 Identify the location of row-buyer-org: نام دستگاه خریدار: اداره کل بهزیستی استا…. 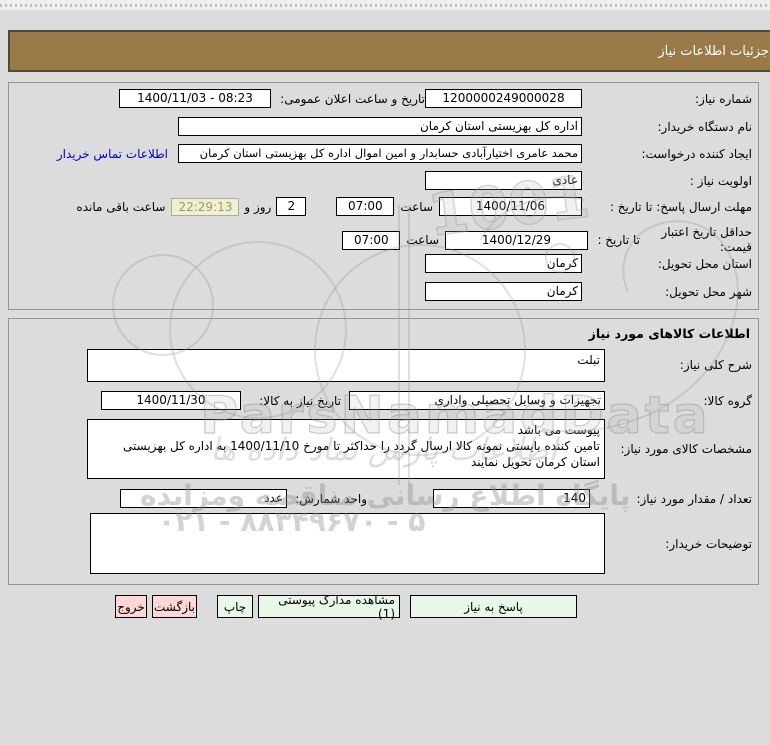
(383, 126).